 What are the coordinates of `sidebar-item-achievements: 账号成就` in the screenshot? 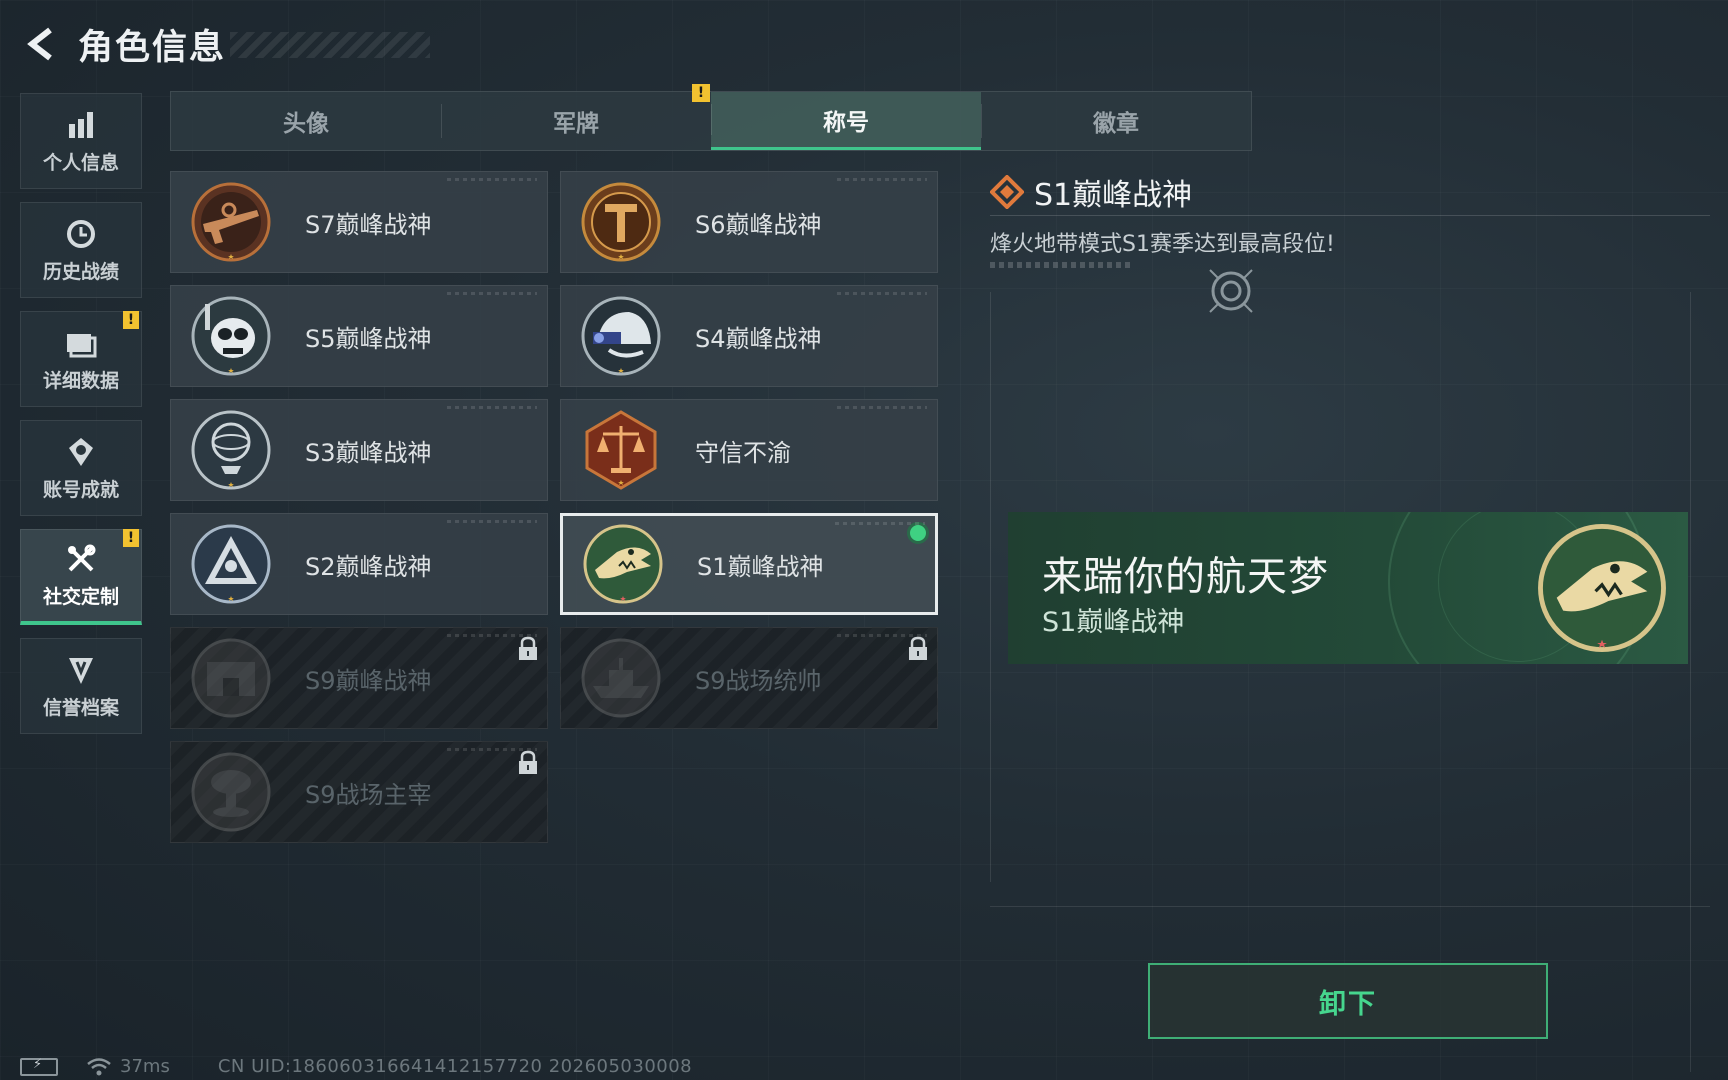 It's located at (81, 468).